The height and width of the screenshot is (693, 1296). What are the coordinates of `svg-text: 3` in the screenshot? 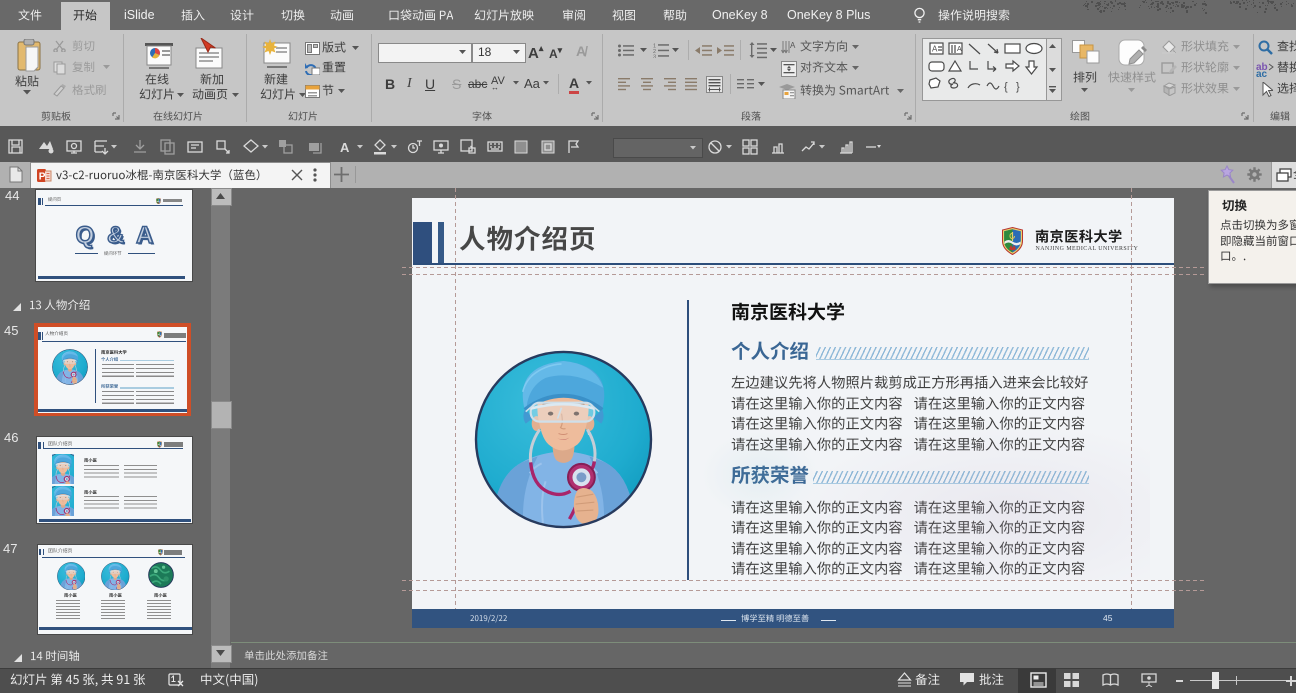 It's located at (654, 57).